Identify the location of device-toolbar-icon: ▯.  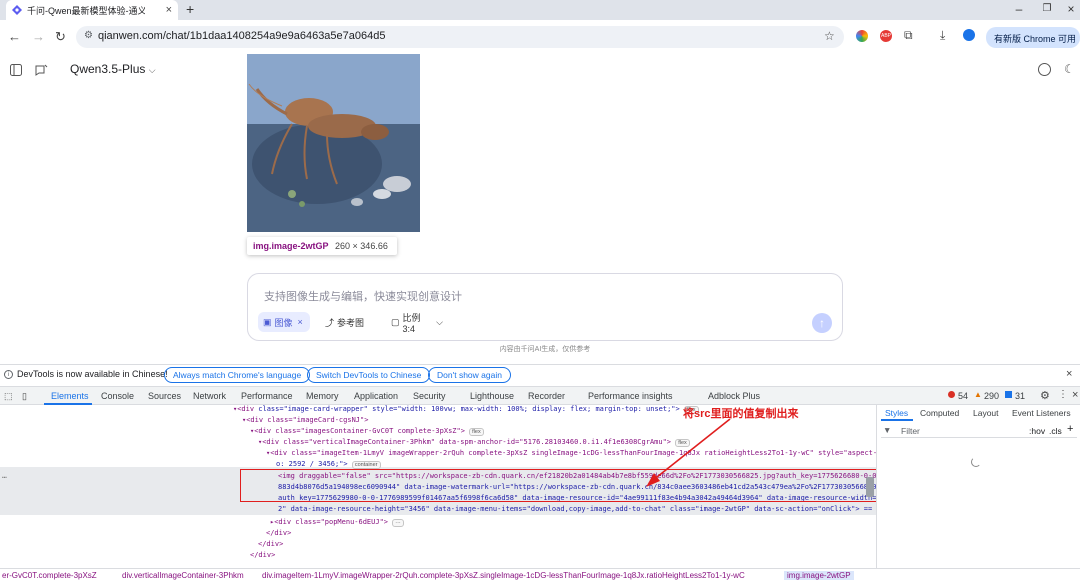
(24, 396).